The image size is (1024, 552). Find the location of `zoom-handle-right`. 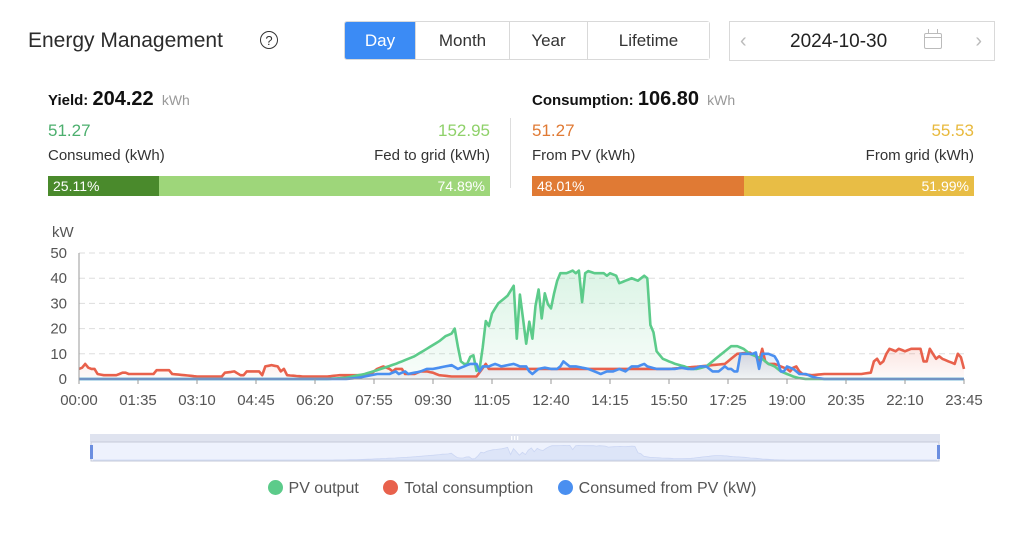

zoom-handle-right is located at coordinates (938, 452).